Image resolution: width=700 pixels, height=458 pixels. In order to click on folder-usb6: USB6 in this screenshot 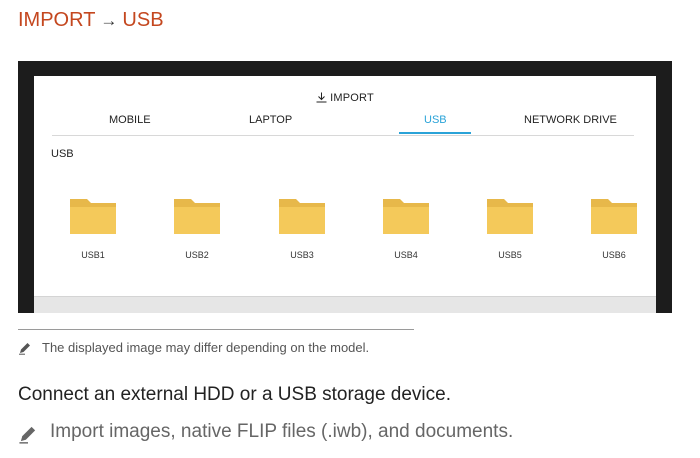, I will do `click(614, 227)`.